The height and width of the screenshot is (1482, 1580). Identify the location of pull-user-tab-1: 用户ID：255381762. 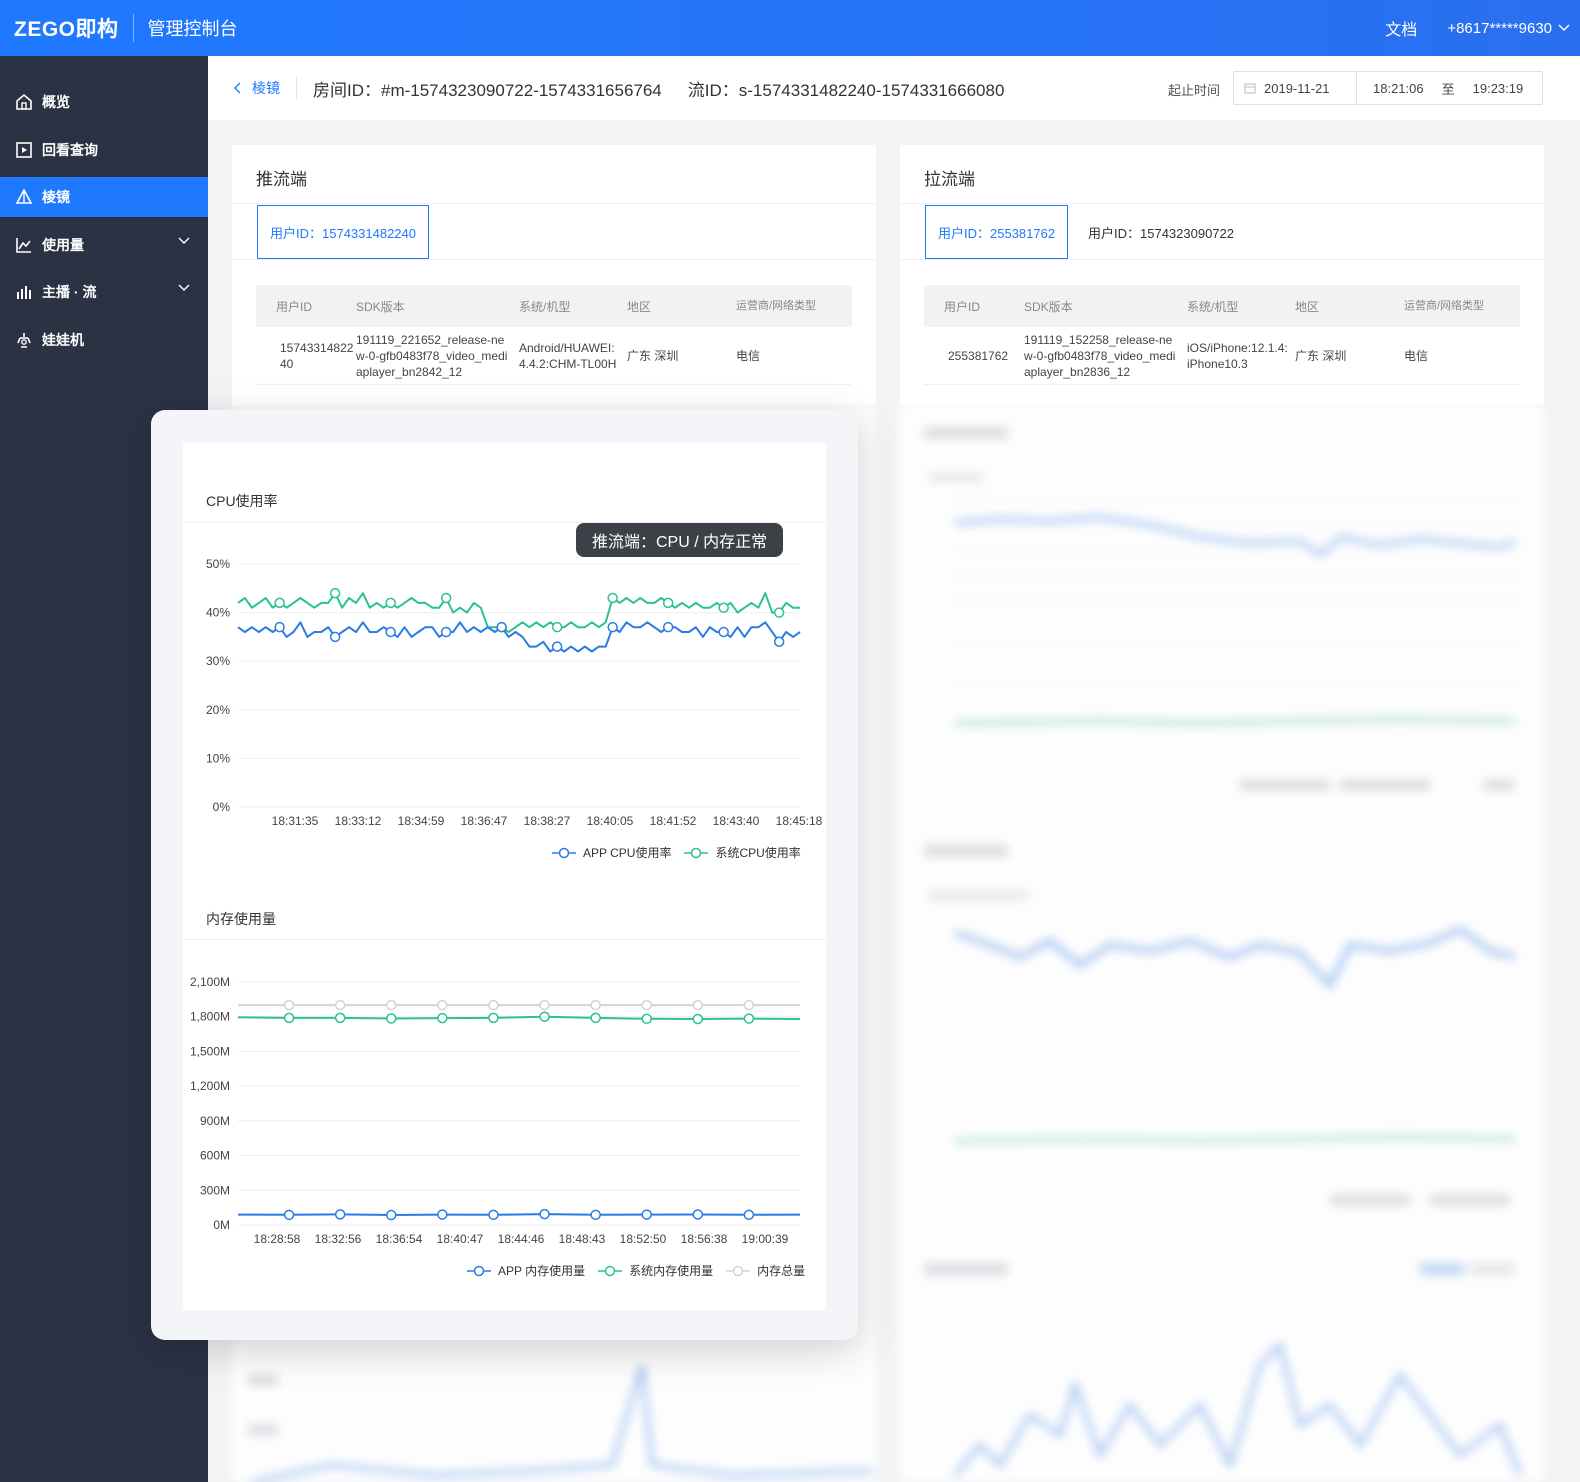
(997, 232).